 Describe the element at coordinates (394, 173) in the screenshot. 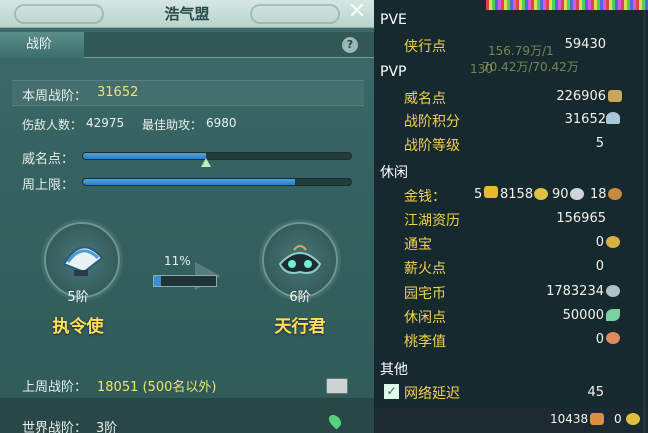

I see `section-leisure: 休闲` at that location.